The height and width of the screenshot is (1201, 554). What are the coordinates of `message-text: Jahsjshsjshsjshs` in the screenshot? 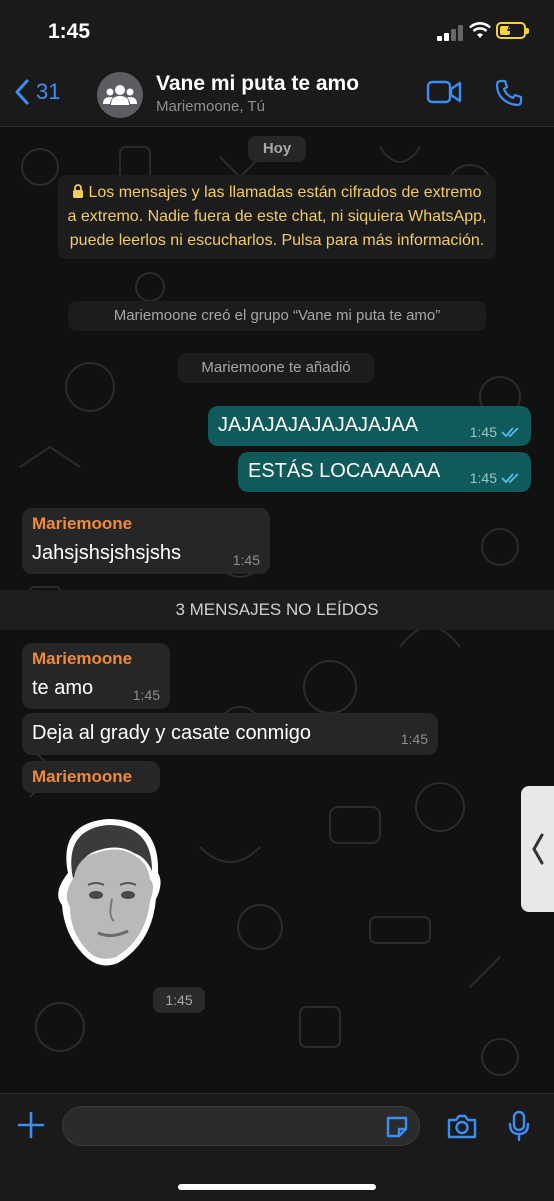 It's located at (106, 553).